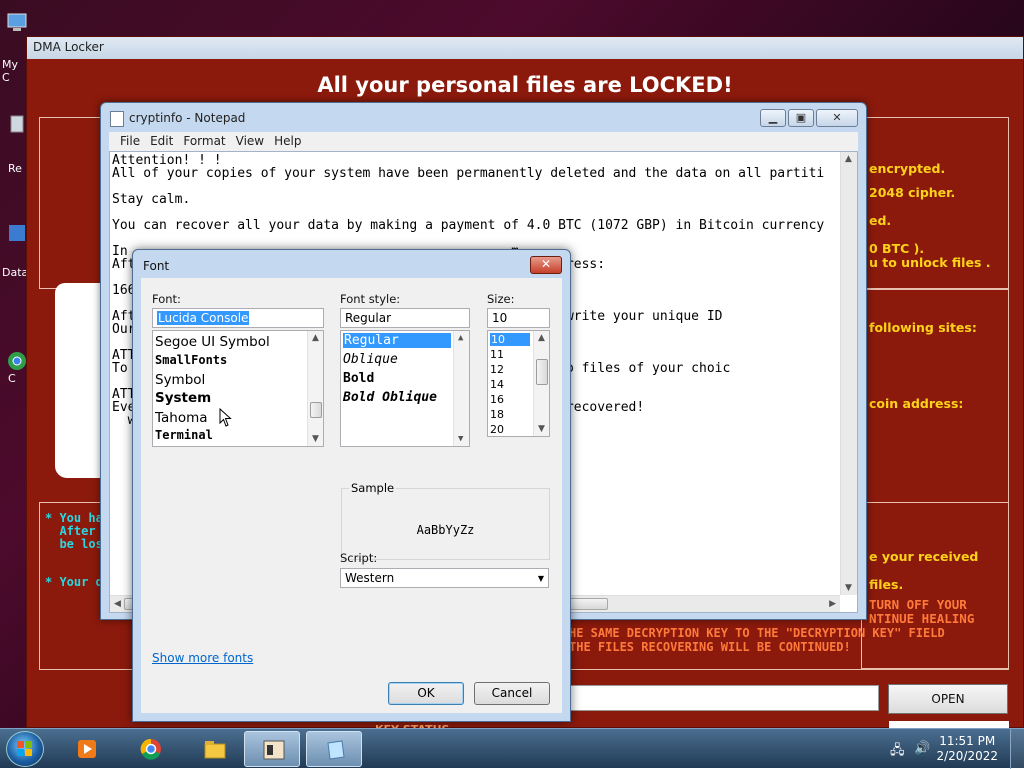  What do you see at coordinates (166, 299) in the screenshot?
I see `font-label: Font:` at bounding box center [166, 299].